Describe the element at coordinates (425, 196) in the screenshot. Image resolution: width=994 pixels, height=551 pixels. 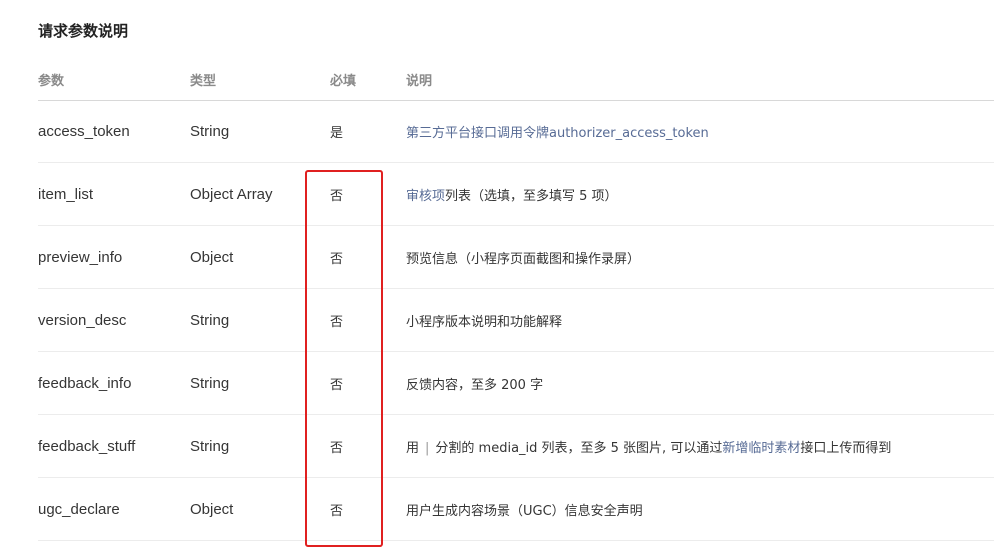
I see `description-link: 审核项` at that location.